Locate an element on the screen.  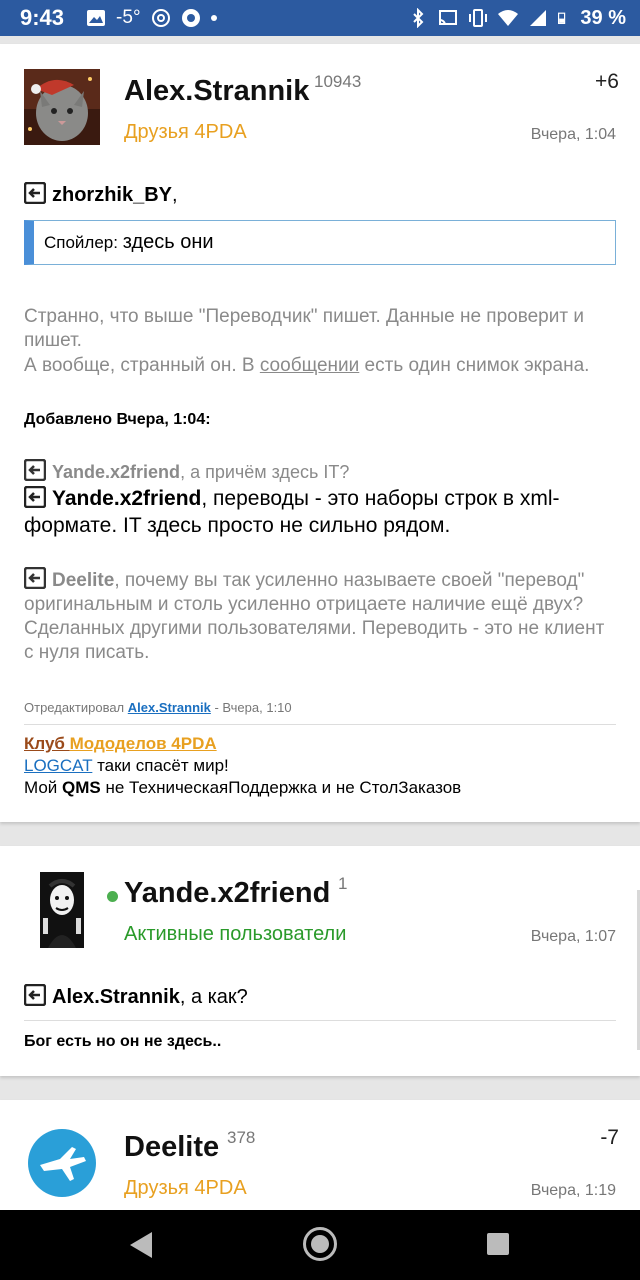
logcat-link: LOGCAT is located at coordinates (58, 765).